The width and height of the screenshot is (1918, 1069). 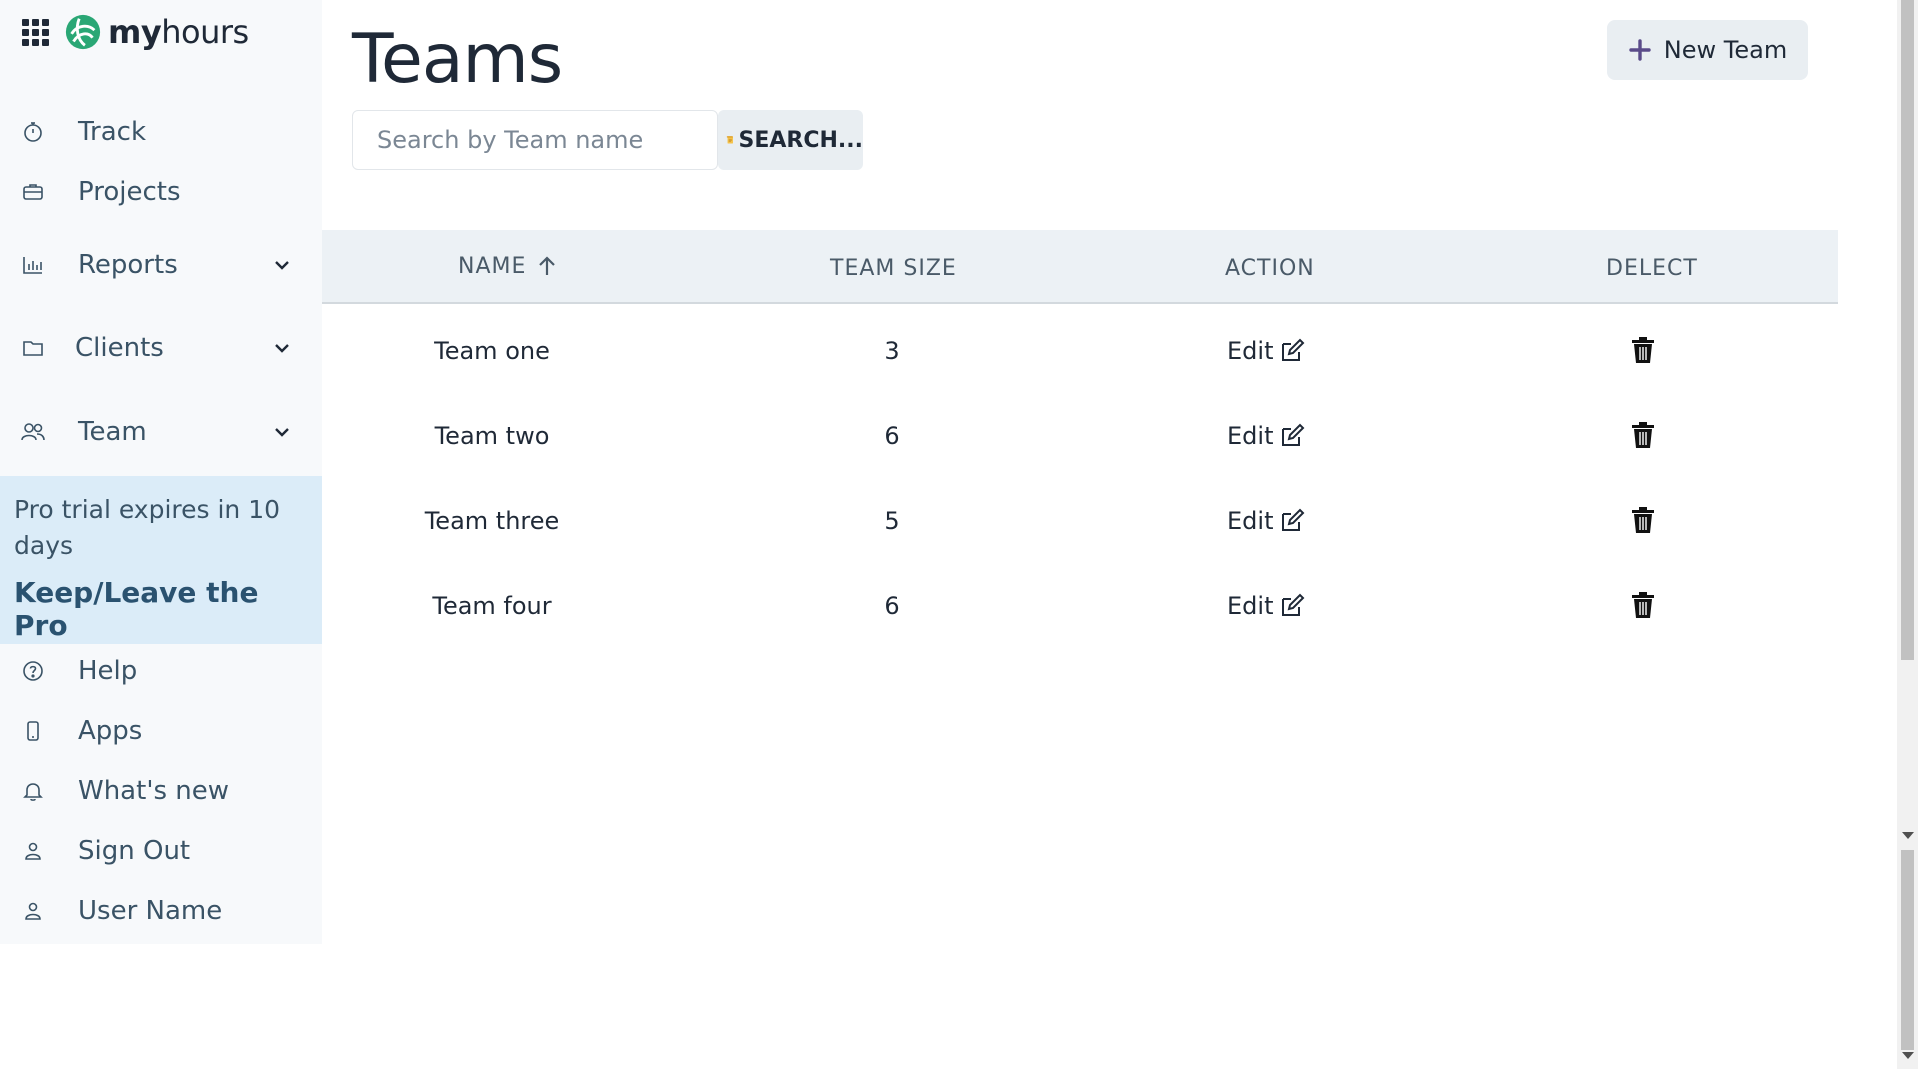 I want to click on apps-grid-icon, so click(x=35, y=32).